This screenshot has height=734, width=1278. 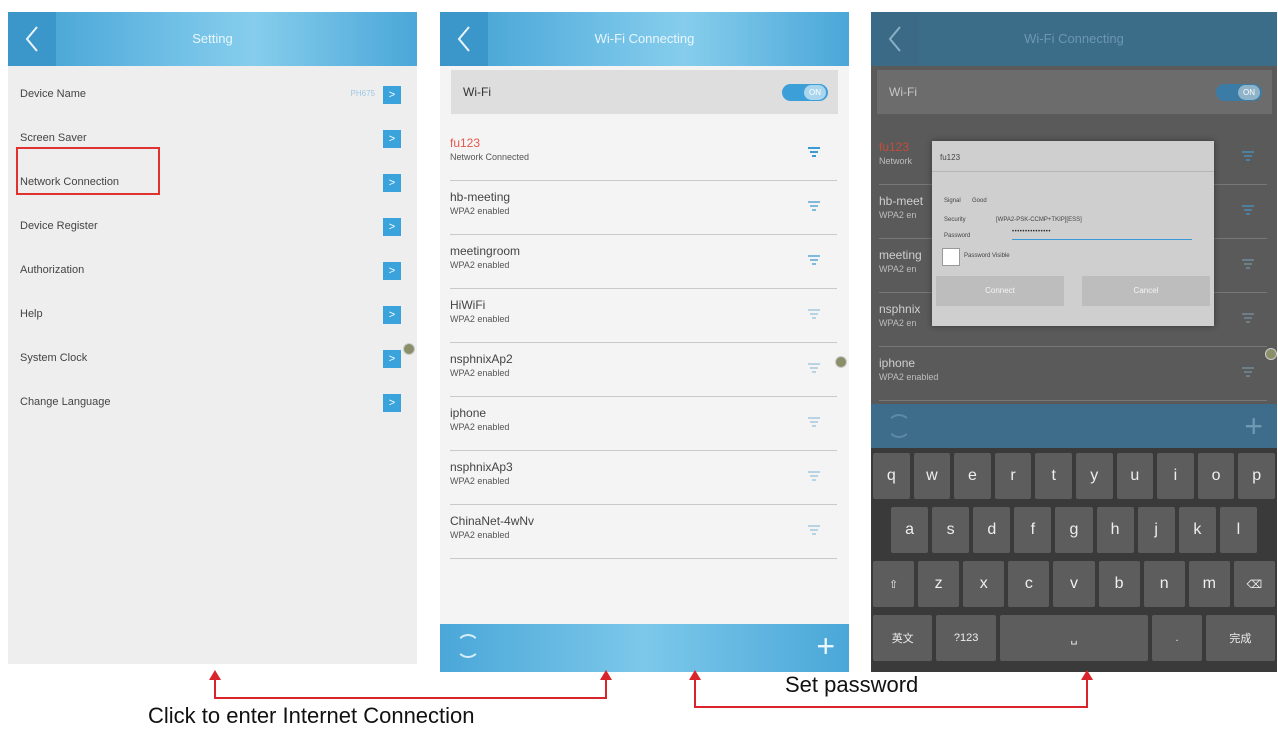 I want to click on key: r, so click(x=1013, y=476).